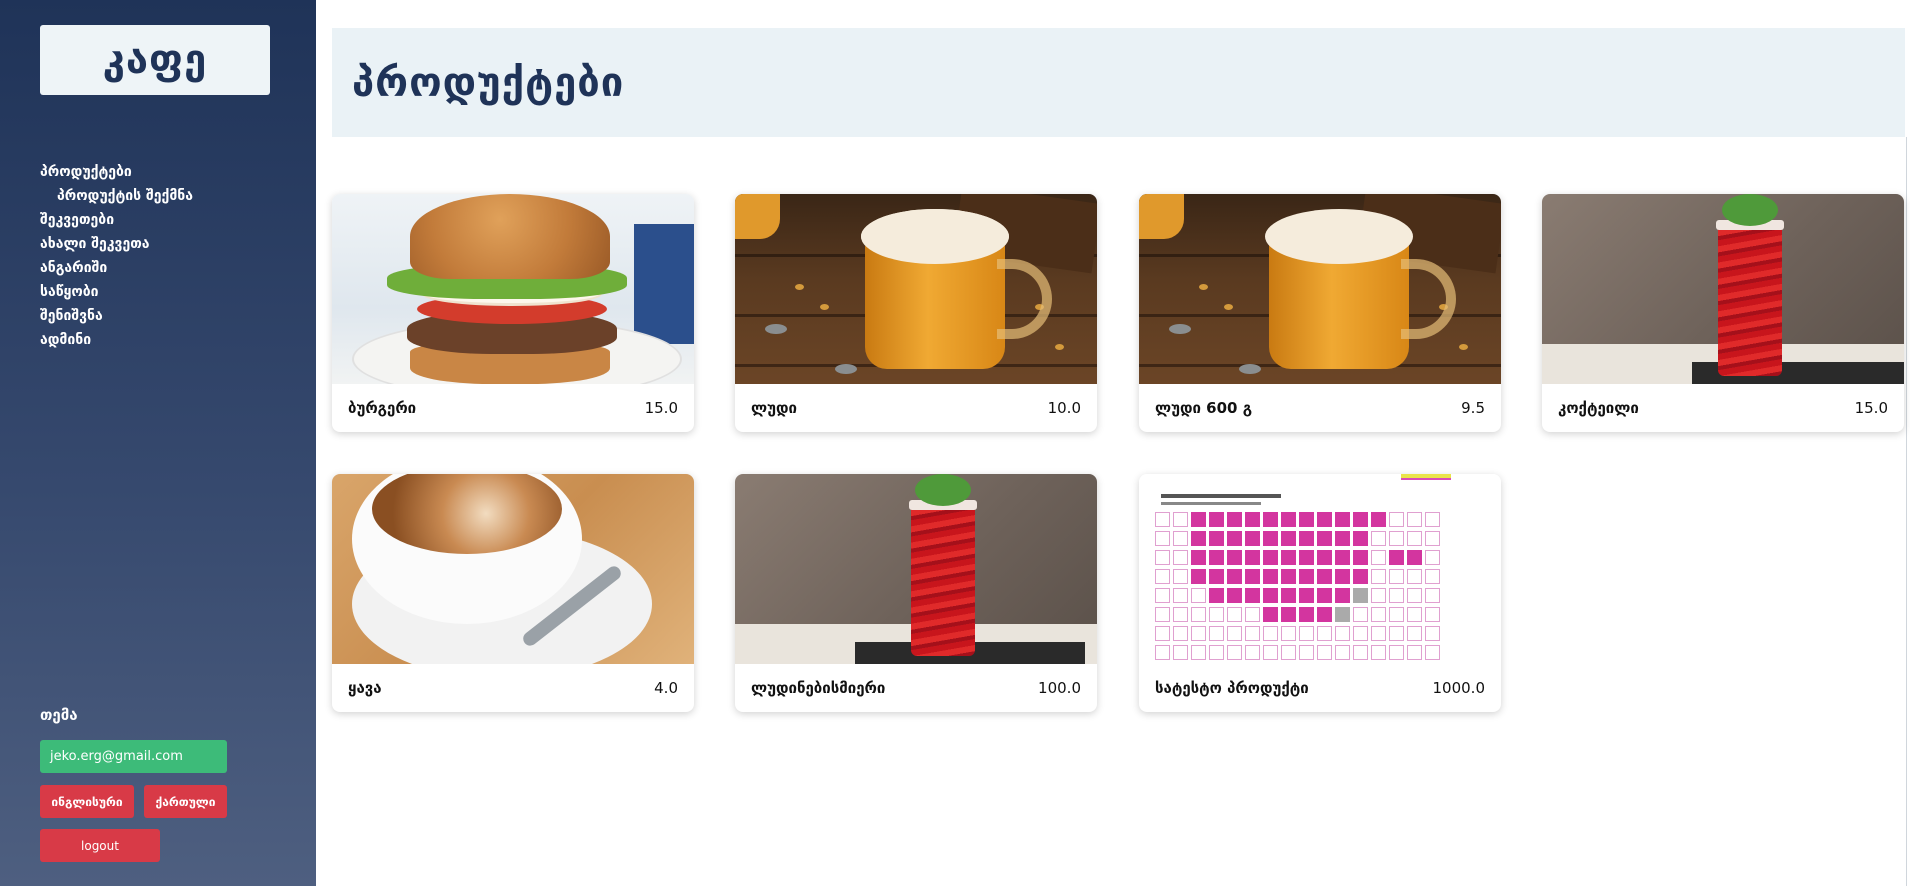 This screenshot has width=1910, height=886. What do you see at coordinates (87, 801) in the screenshot?
I see `language-english-button: ინგლისური` at bounding box center [87, 801].